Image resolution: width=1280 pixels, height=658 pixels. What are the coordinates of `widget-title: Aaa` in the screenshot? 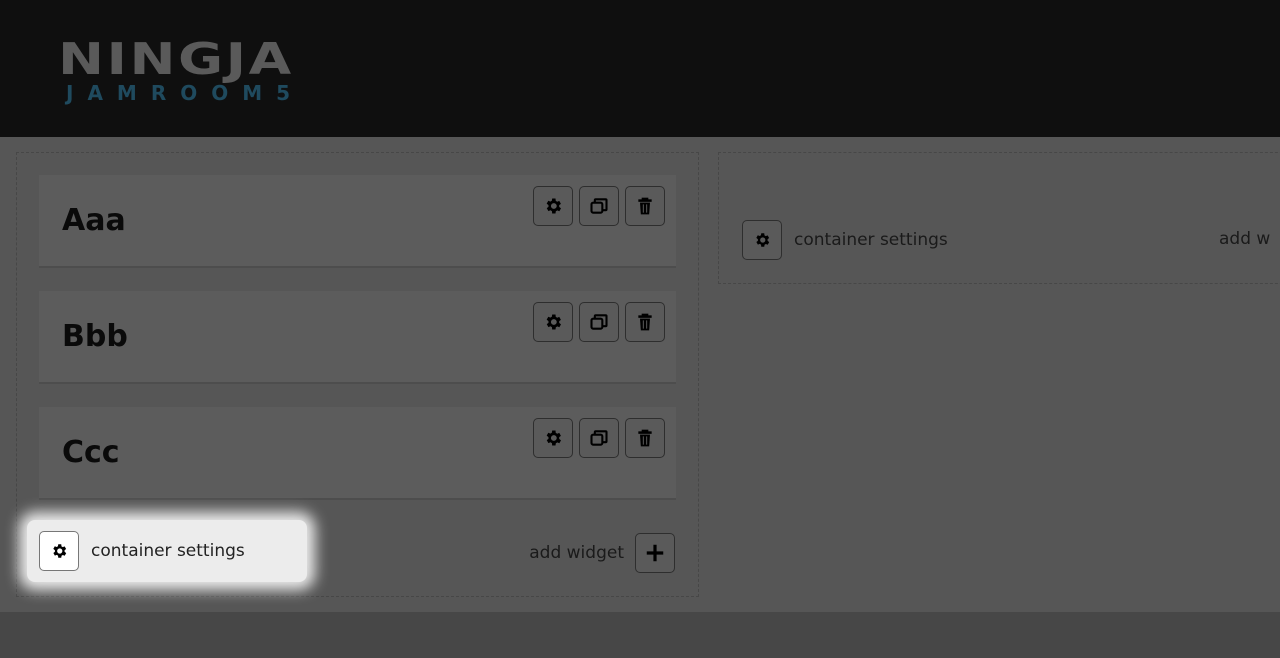 It's located at (94, 220).